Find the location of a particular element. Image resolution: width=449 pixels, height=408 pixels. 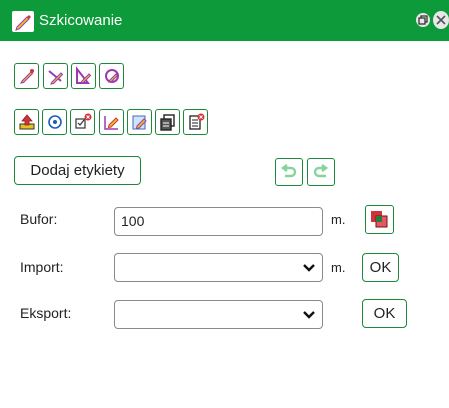

import-ok-button: OK is located at coordinates (380, 267).